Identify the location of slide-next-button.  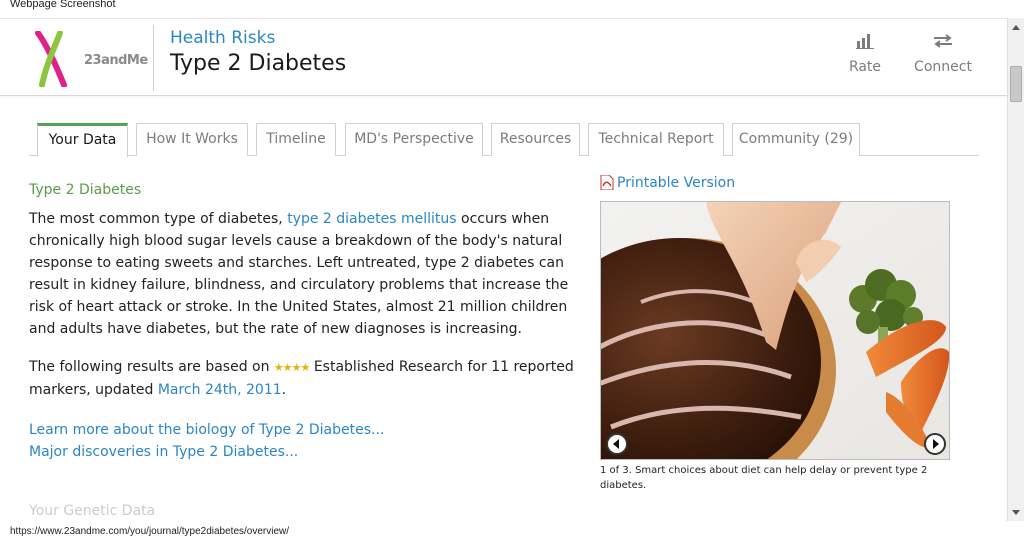
(935, 444).